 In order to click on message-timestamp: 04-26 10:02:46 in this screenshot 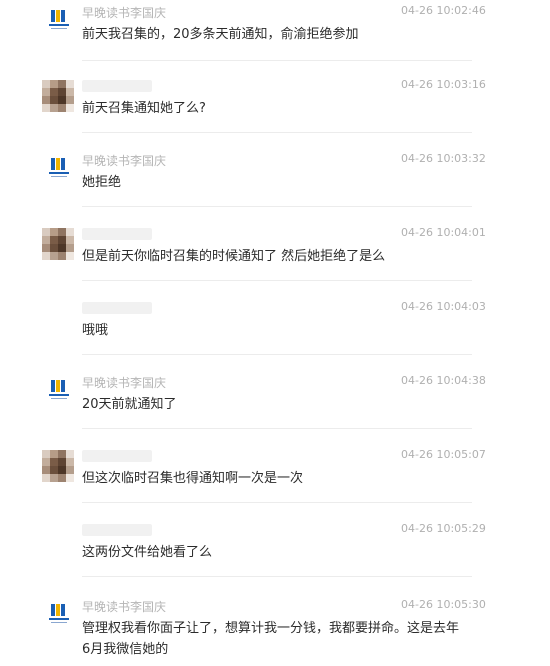, I will do `click(443, 10)`.